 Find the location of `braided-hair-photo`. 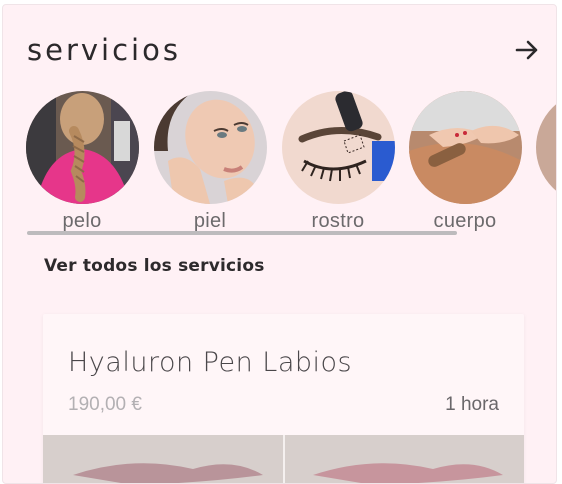

braided-hair-photo is located at coordinates (82, 147).